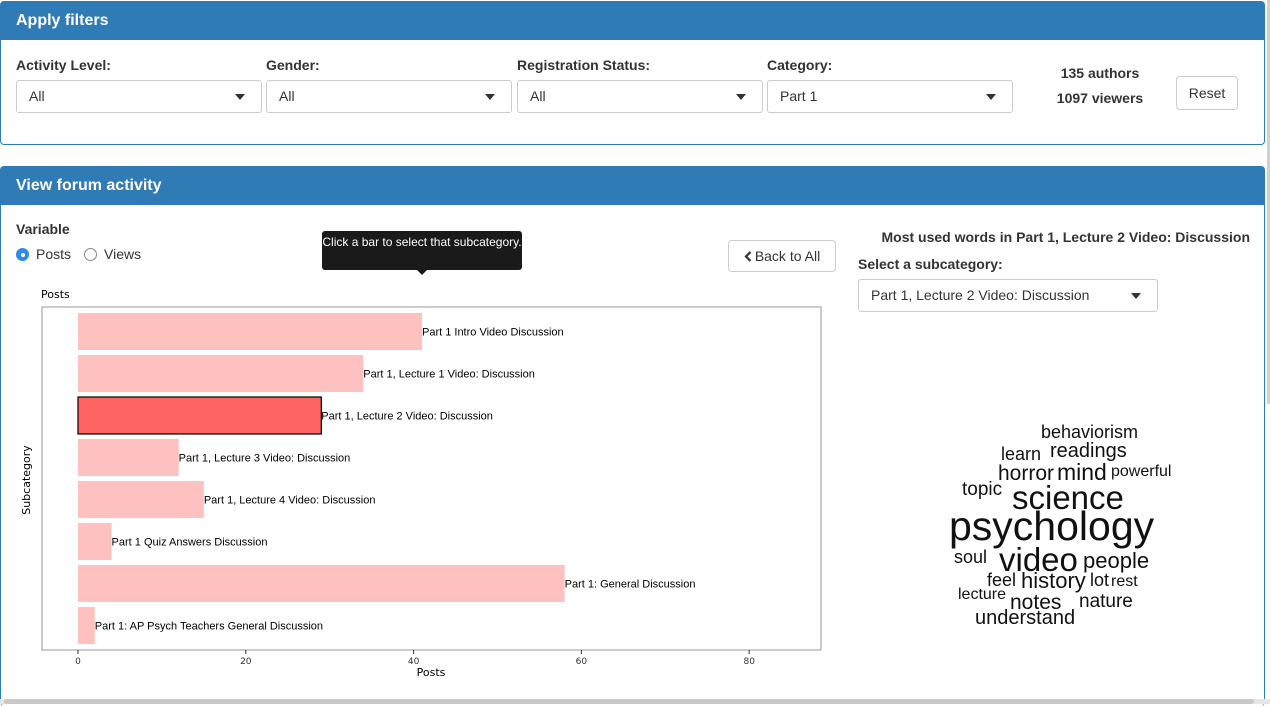 The image size is (1270, 706). What do you see at coordinates (43, 229) in the screenshot?
I see `variable-label: Variable` at bounding box center [43, 229].